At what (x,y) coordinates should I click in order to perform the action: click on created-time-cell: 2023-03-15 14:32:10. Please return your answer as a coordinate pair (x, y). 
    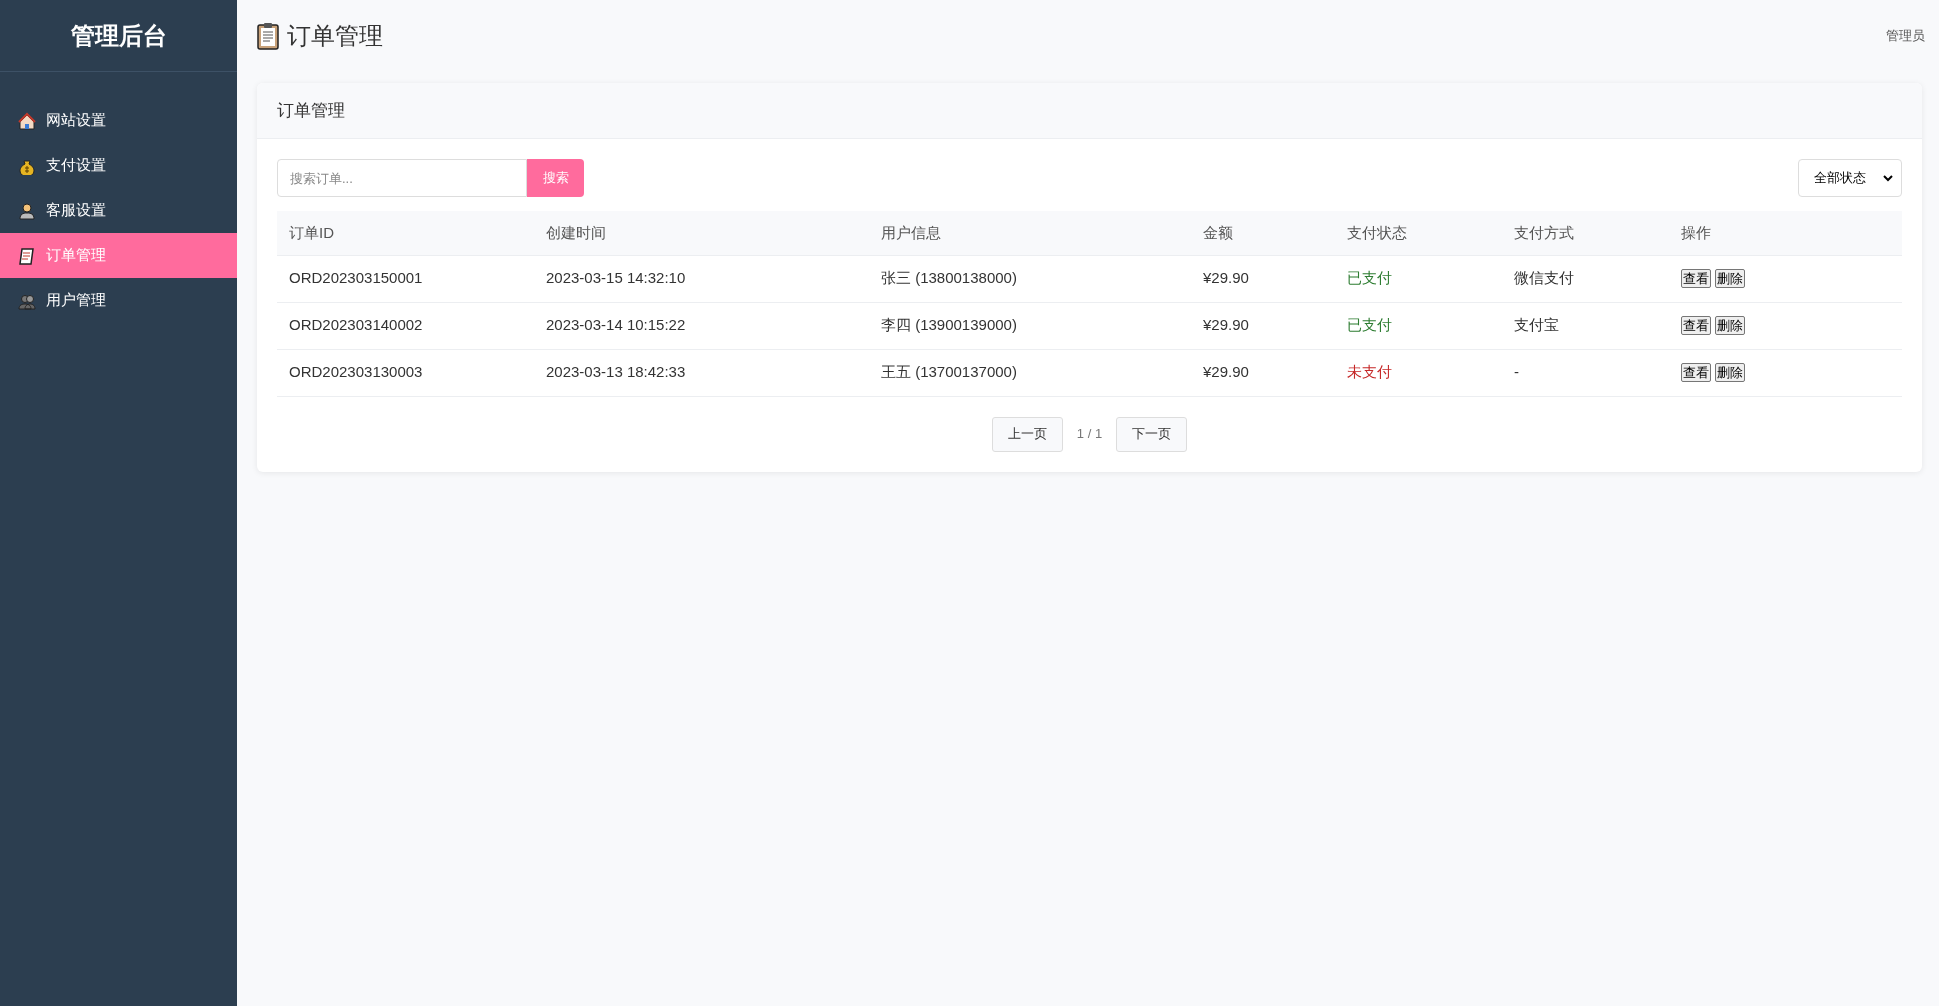
    Looking at the image, I should click on (701, 278).